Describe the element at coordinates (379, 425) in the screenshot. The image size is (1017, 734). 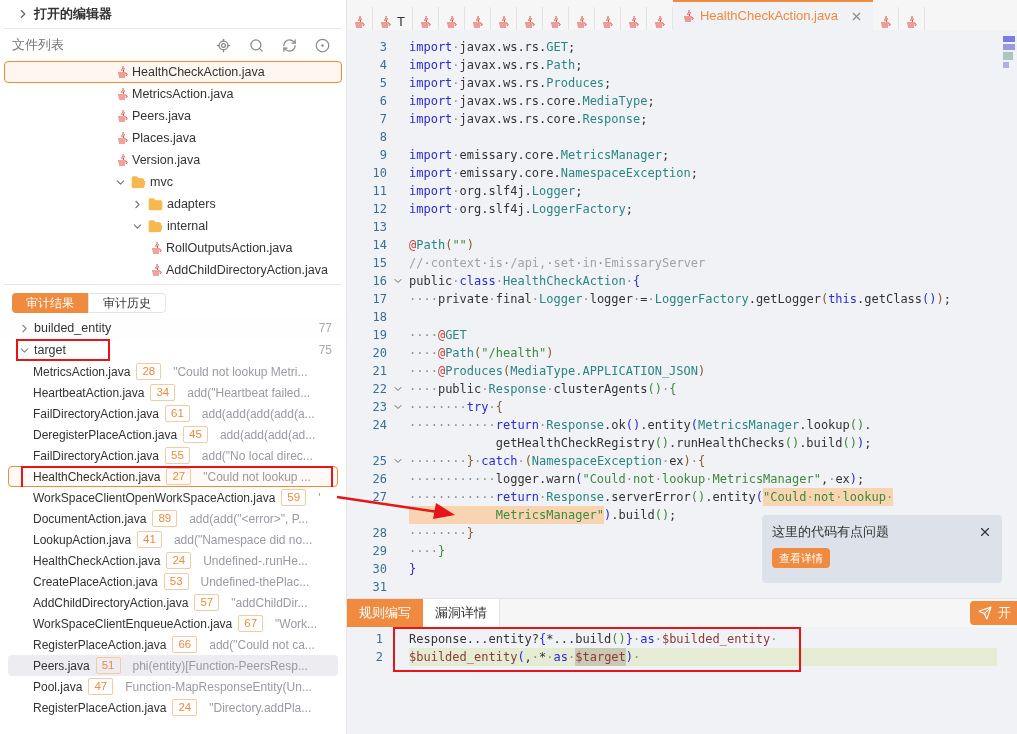
I see `line-number: 24` at that location.